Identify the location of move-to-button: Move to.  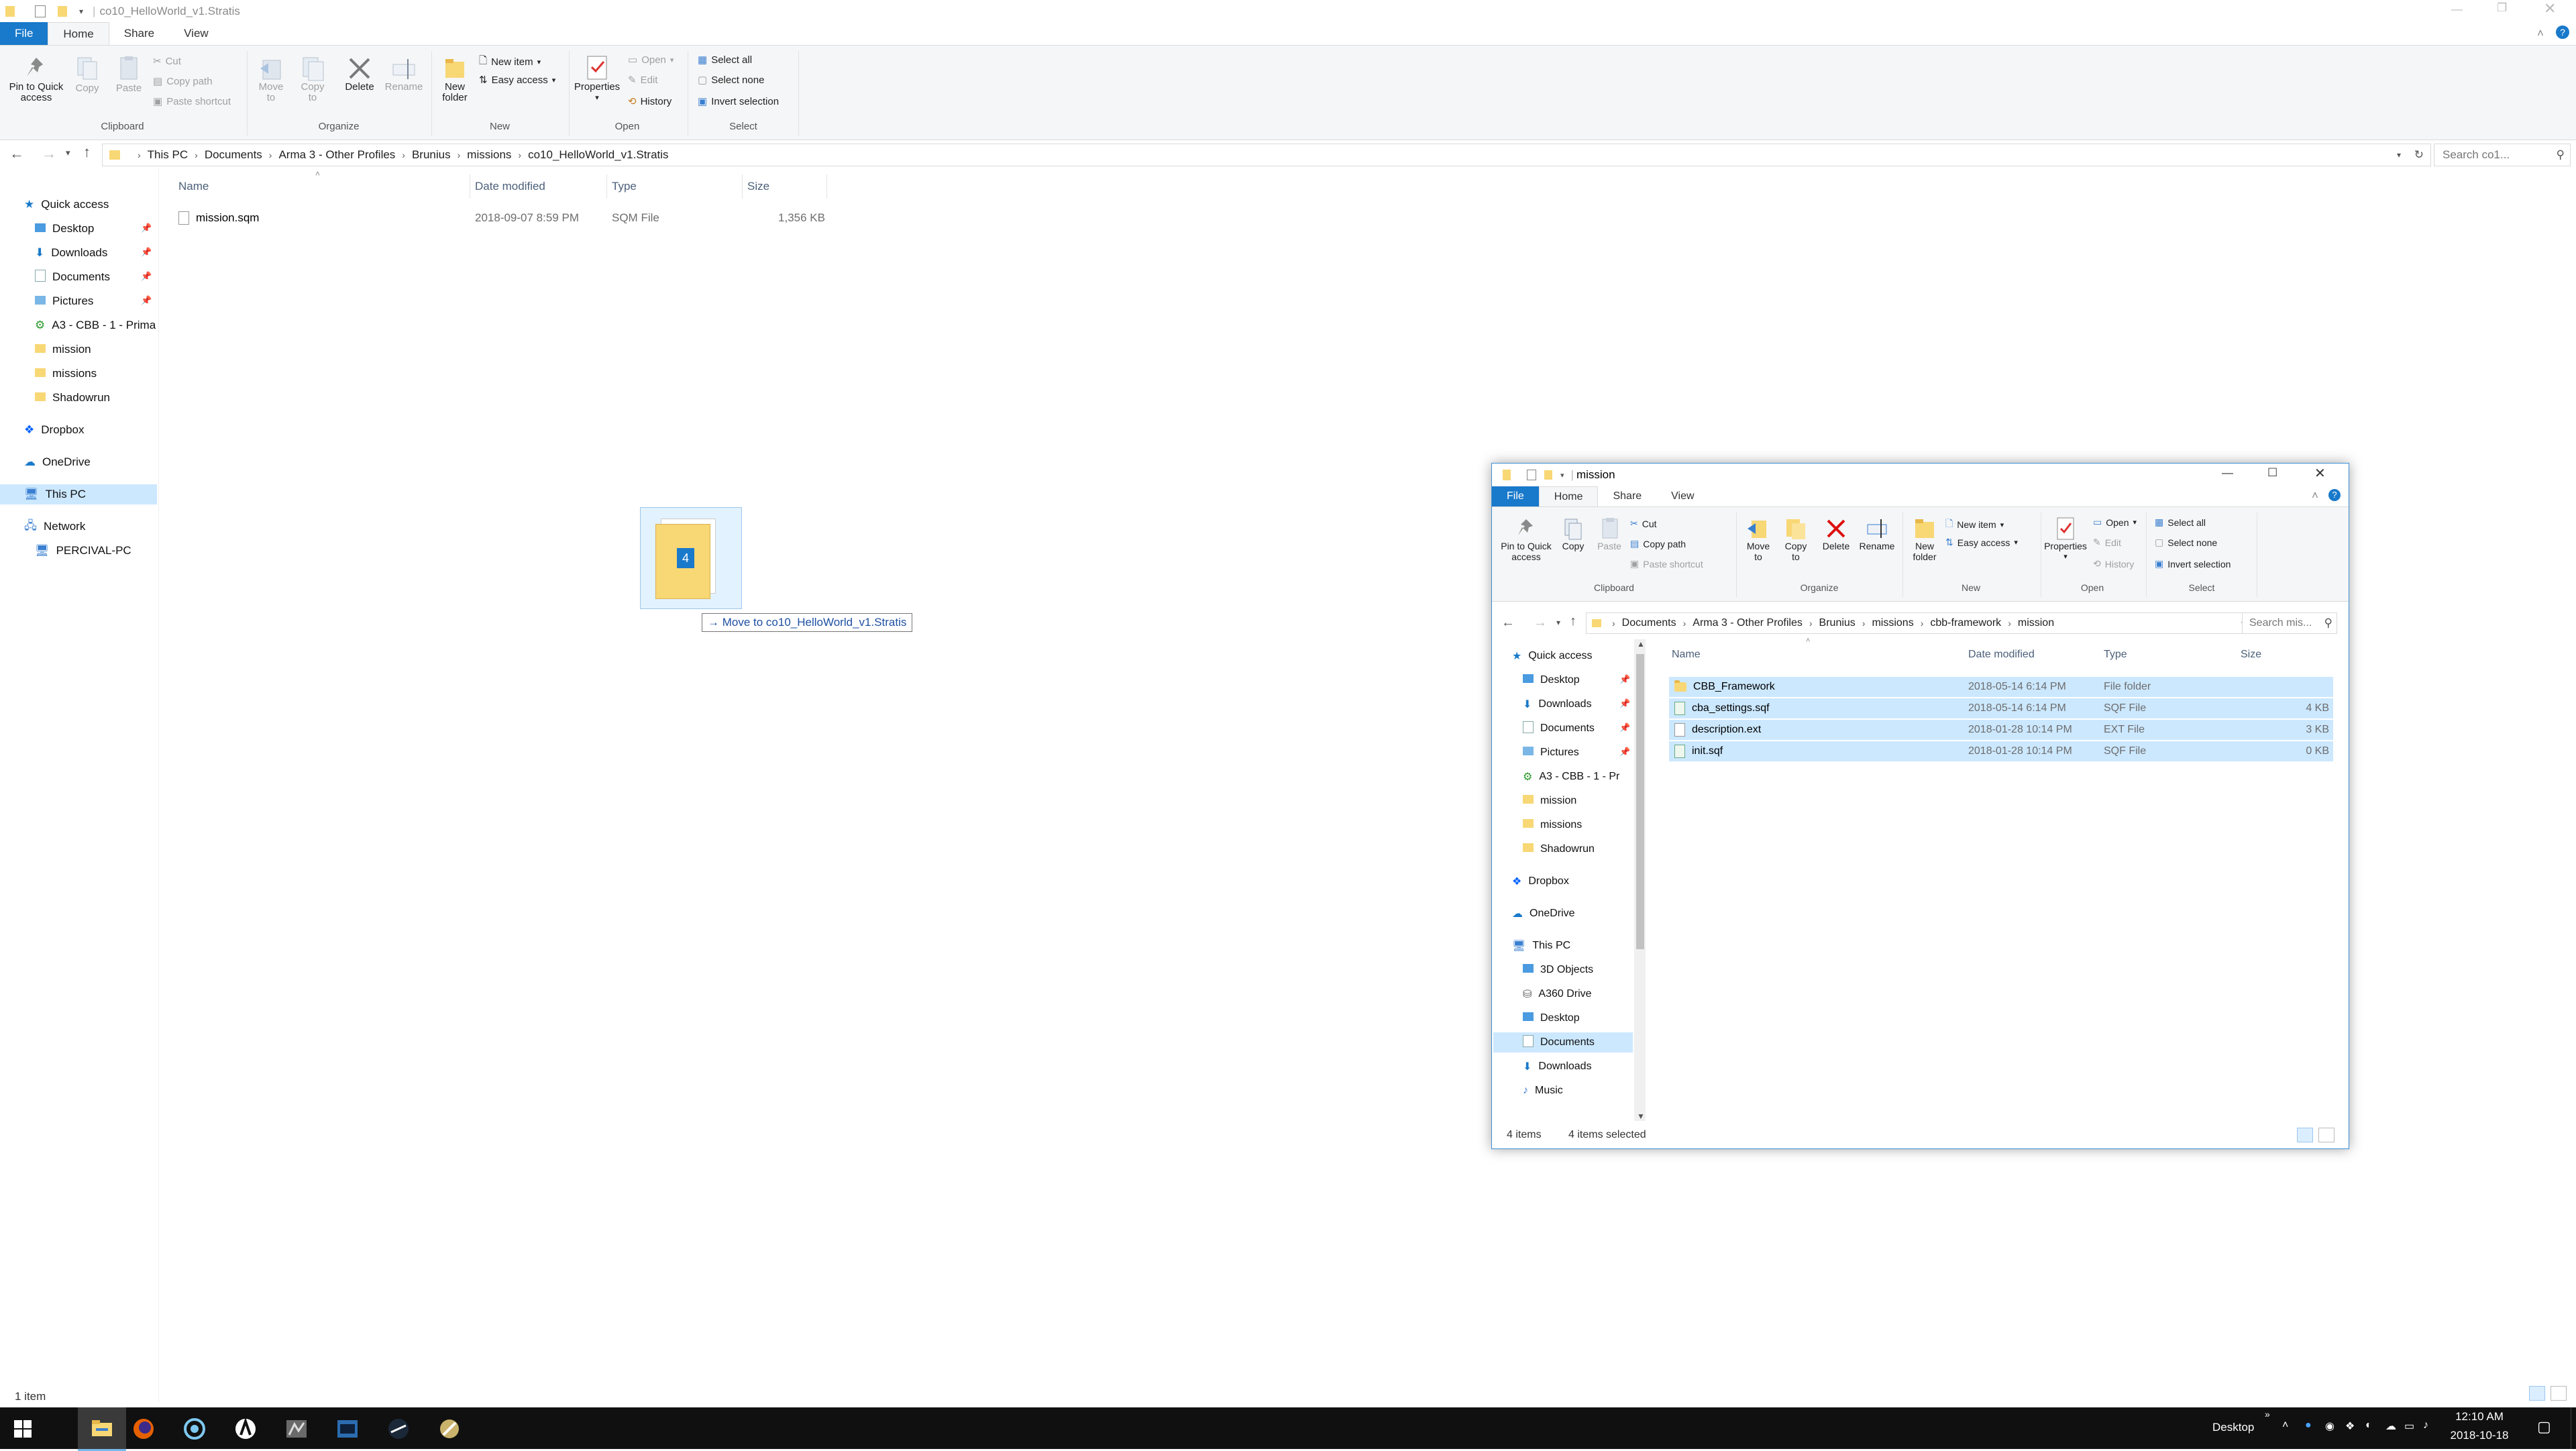
(271, 79).